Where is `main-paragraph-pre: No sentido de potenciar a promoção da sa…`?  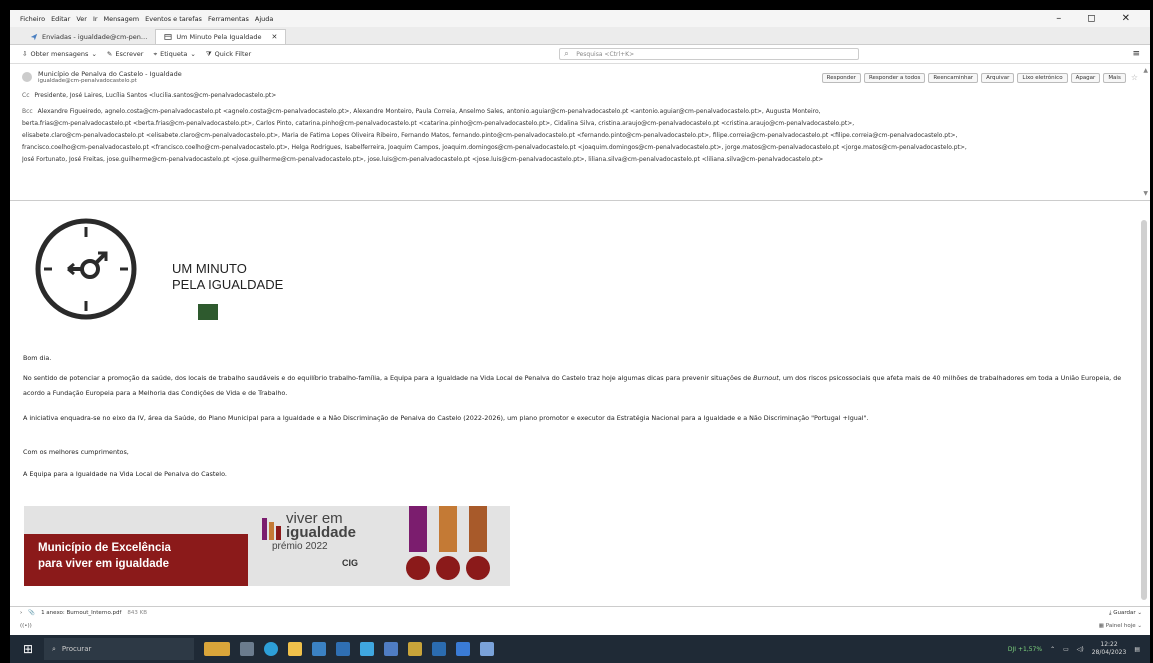 main-paragraph-pre: No sentido de potenciar a promoção da sa… is located at coordinates (388, 378).